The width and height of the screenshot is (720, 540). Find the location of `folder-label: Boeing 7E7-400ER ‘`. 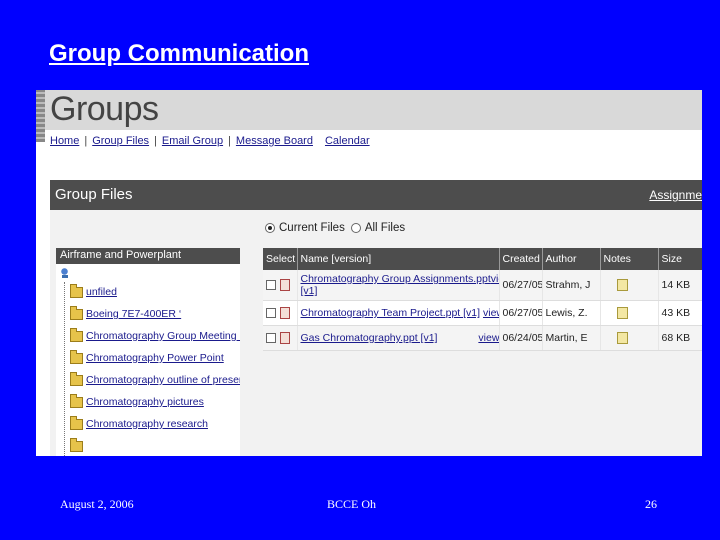

folder-label: Boeing 7E7-400ER ‘ is located at coordinates (133, 314).